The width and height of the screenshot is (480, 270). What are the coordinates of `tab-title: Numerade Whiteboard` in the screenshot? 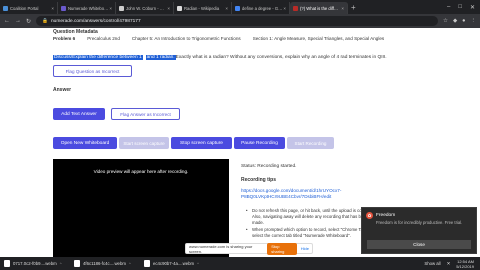 It's located at (88, 8).